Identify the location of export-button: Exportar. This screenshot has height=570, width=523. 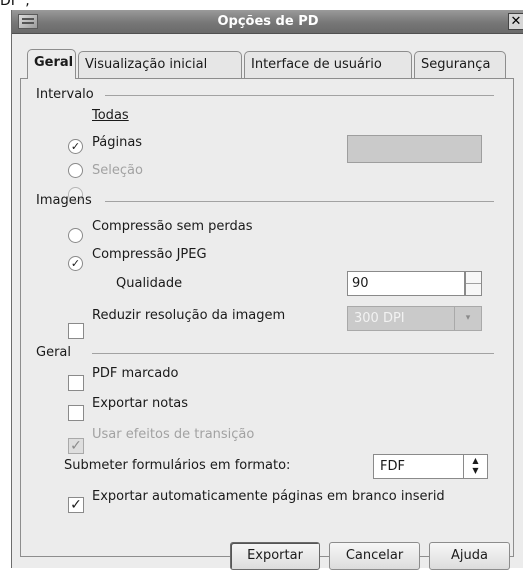
(275, 556).